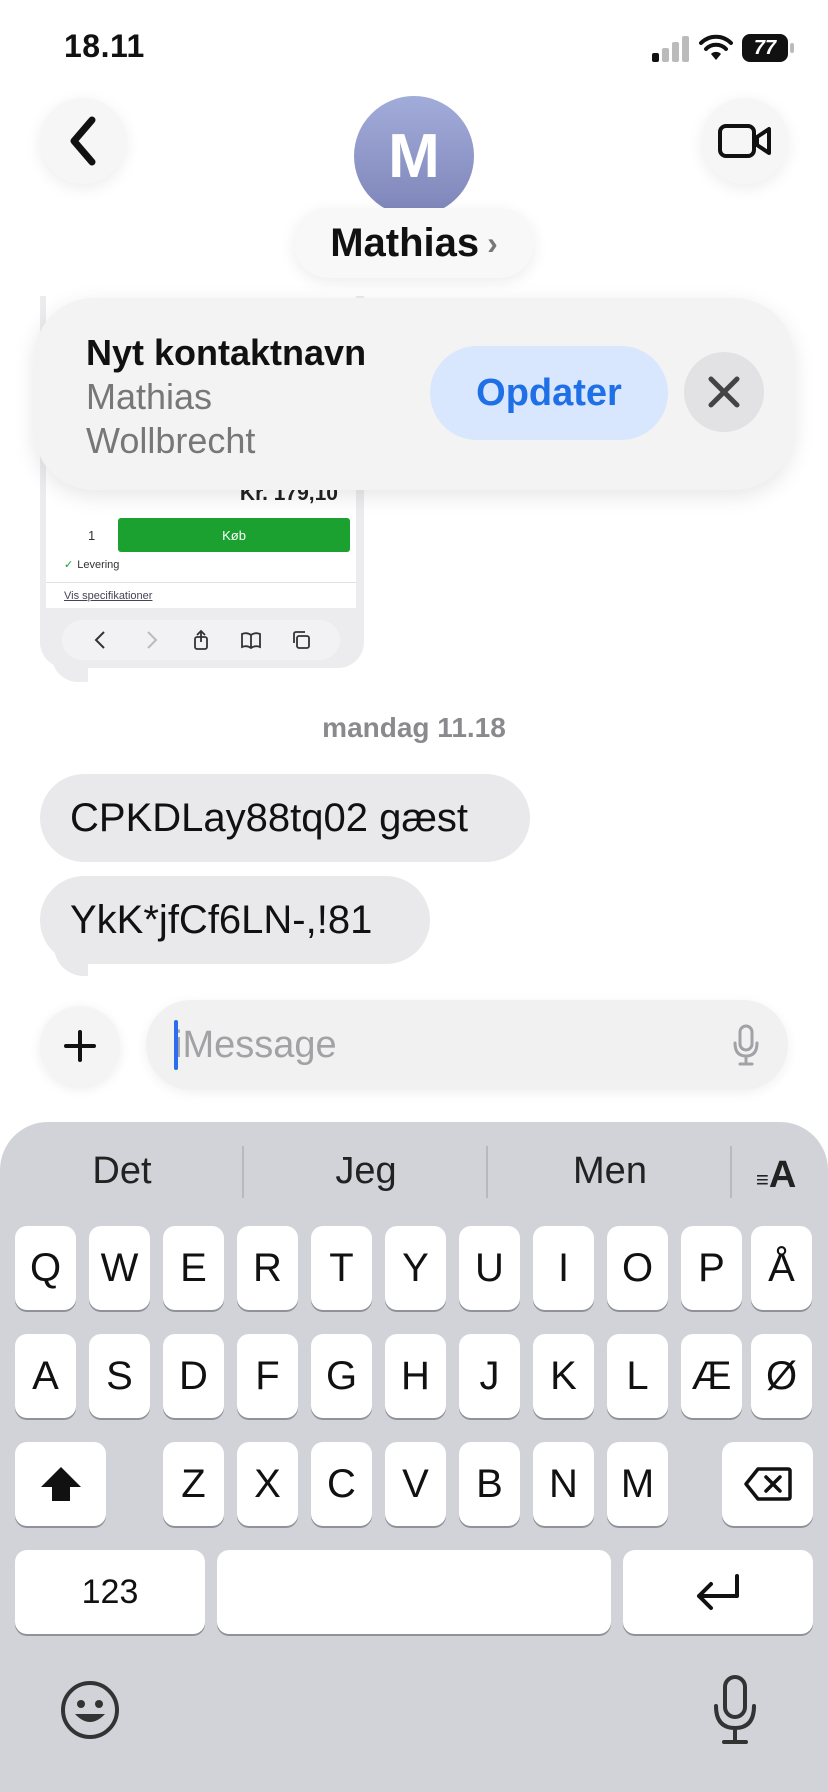 Image resolution: width=828 pixels, height=1792 pixels. I want to click on key-b: B, so click(489, 1484).